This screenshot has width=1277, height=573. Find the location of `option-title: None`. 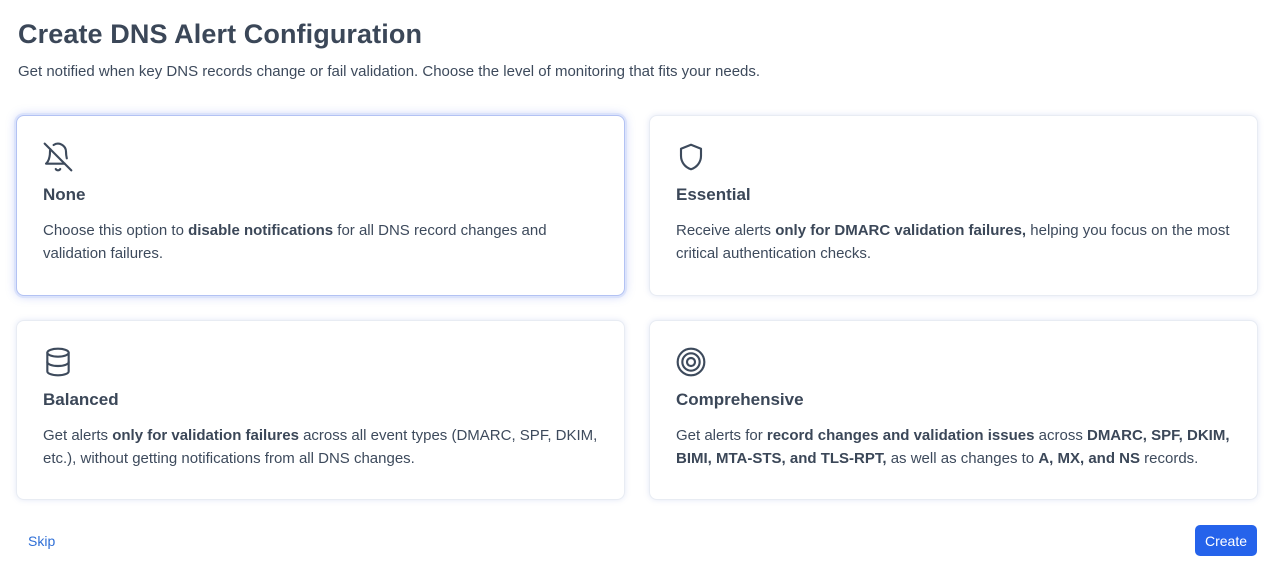

option-title: None is located at coordinates (64, 194).